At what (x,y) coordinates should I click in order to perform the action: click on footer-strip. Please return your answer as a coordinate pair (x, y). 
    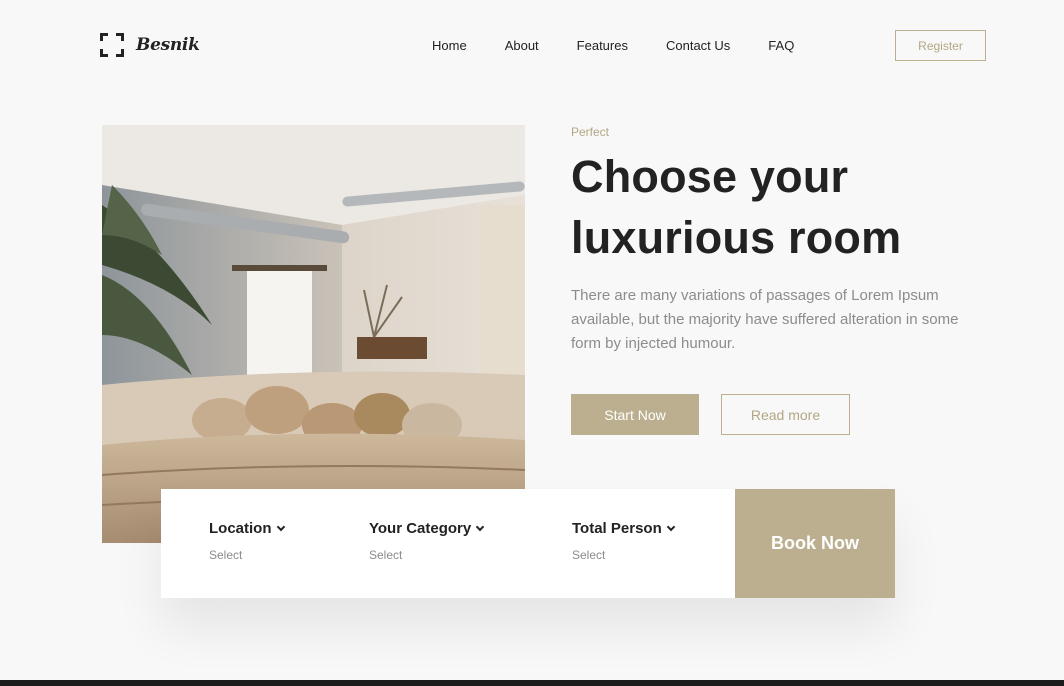
    Looking at the image, I should click on (532, 683).